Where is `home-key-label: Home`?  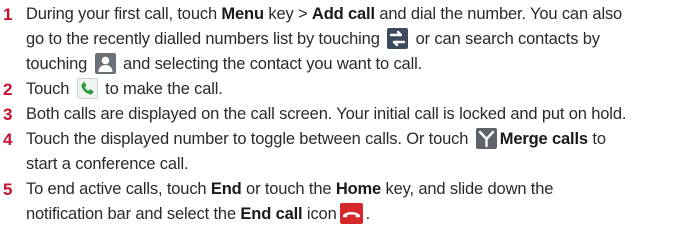
home-key-label: Home is located at coordinates (358, 189).